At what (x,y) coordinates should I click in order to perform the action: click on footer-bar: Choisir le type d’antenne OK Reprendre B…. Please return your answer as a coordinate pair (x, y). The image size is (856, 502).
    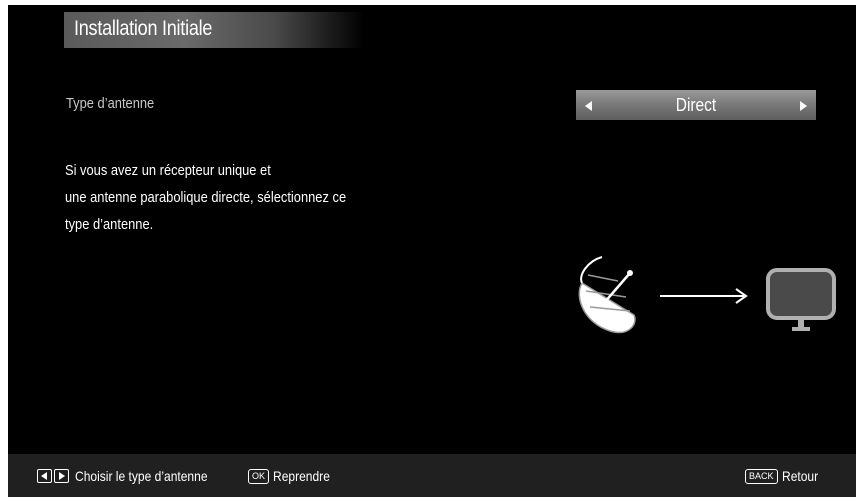
    Looking at the image, I should click on (432, 475).